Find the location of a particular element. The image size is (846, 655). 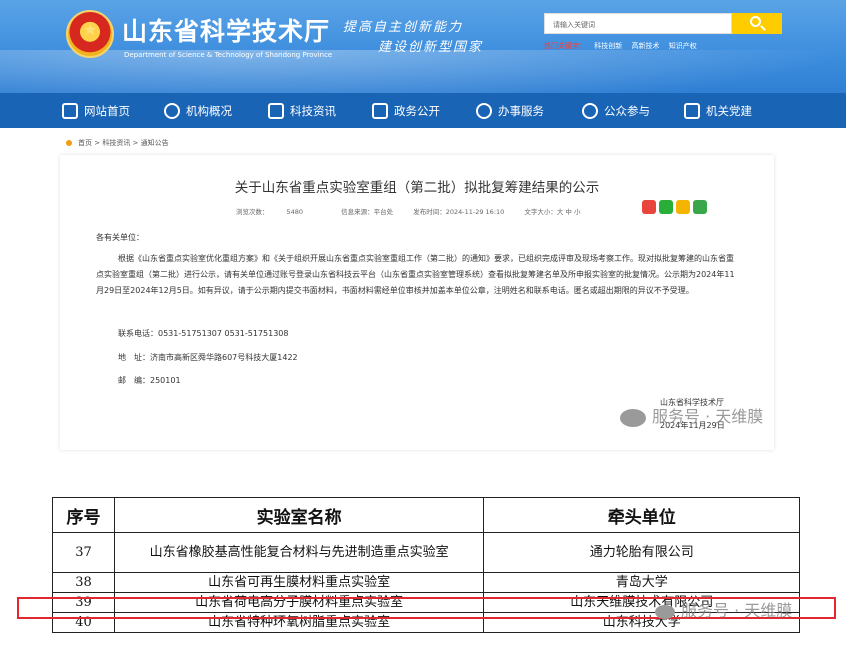

nav-label: 政务公开 is located at coordinates (417, 110).